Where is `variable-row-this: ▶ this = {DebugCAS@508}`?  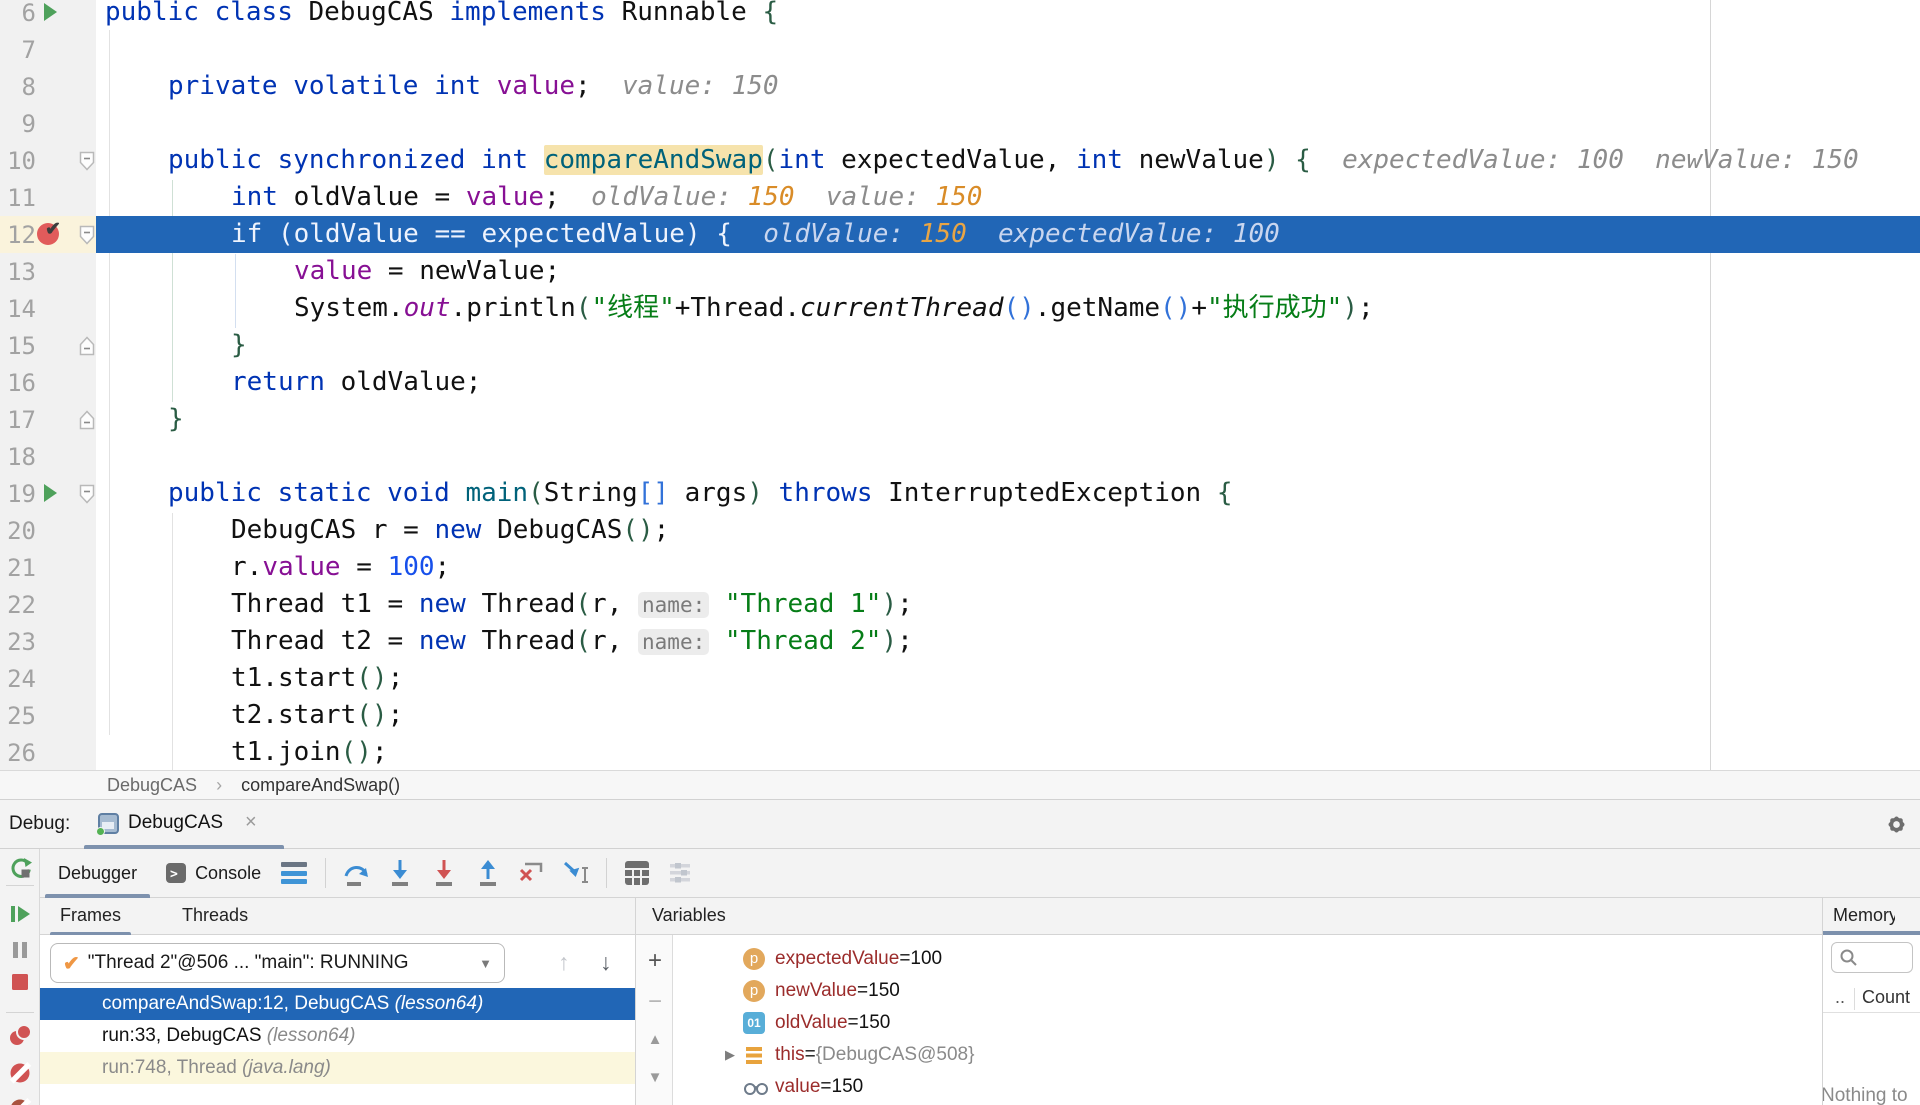
variable-row-this: ▶ this = {DebugCAS@508} is located at coordinates (1247, 1055).